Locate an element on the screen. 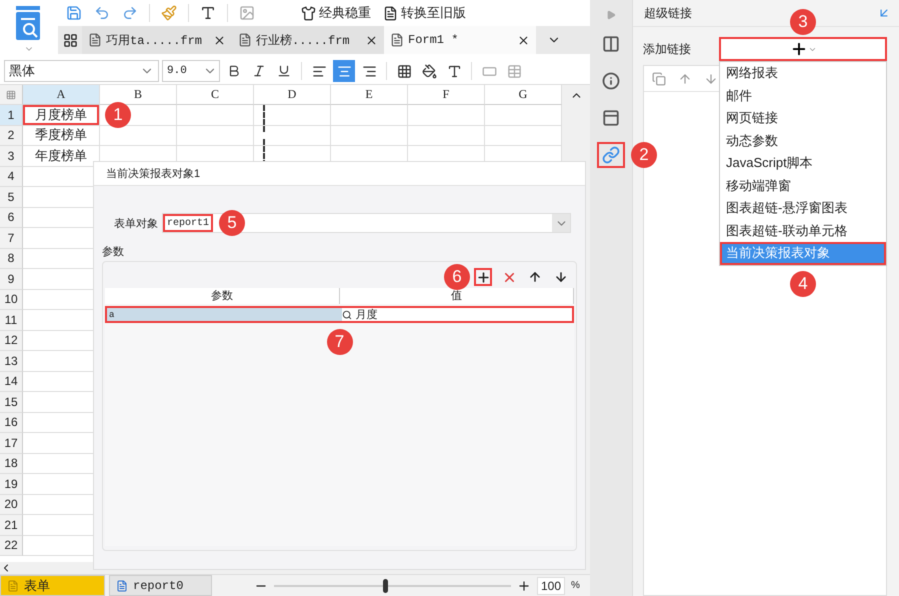  font-select: 黑体 is located at coordinates (81, 71).